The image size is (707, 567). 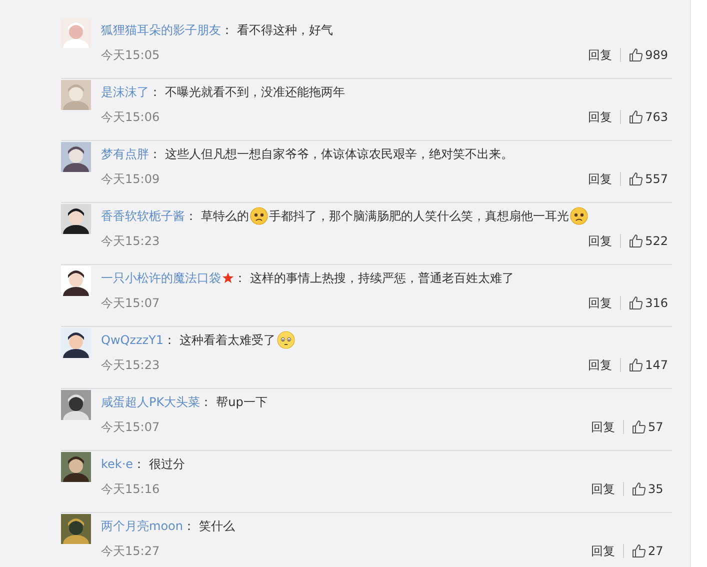 I want to click on like-button: 35, so click(x=646, y=489).